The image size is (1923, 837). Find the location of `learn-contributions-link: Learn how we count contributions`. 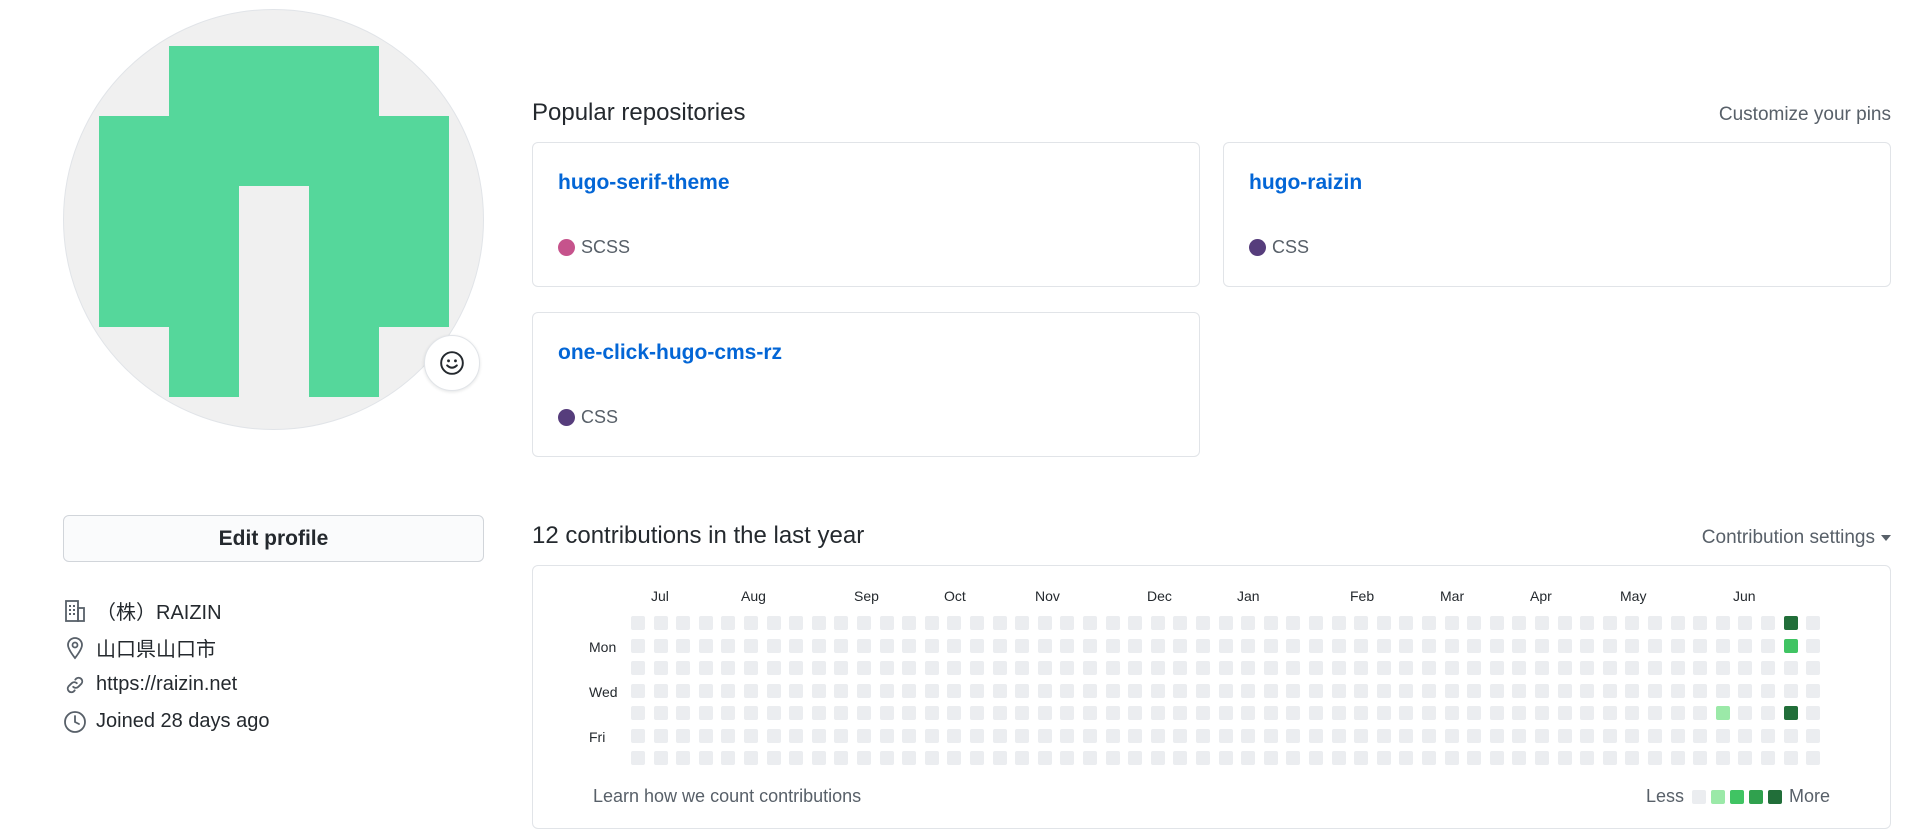

learn-contributions-link: Learn how we count contributions is located at coordinates (727, 796).